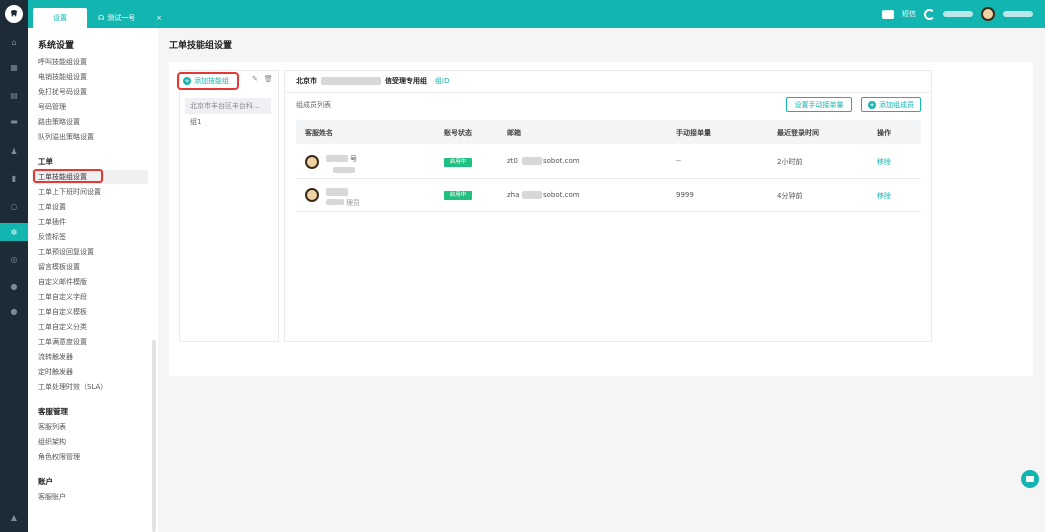 Image resolution: width=1045 pixels, height=532 pixels. I want to click on group-item: 组1, so click(228, 122).